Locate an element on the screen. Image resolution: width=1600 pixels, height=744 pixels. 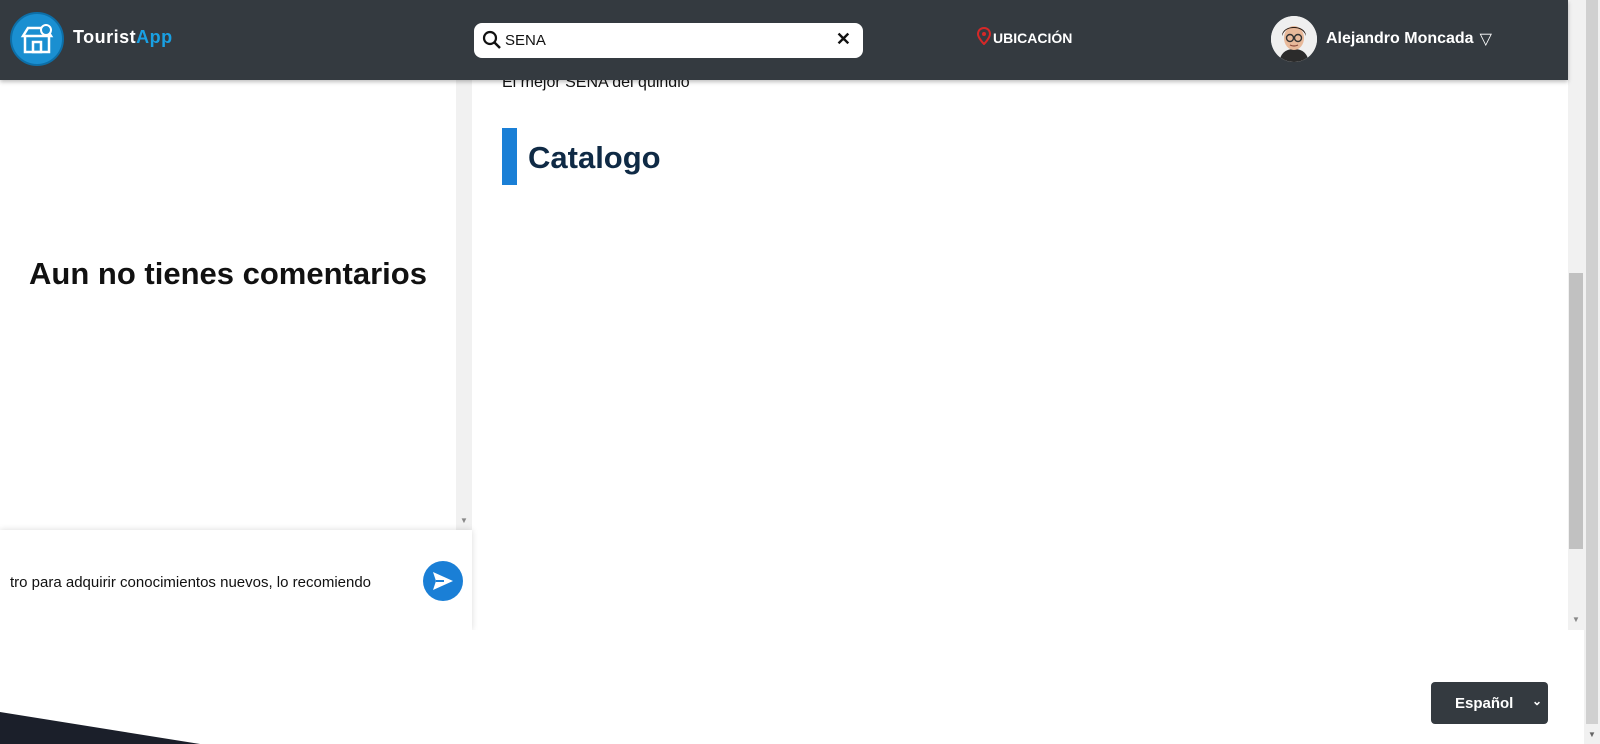
search-input is located at coordinates (665, 40).